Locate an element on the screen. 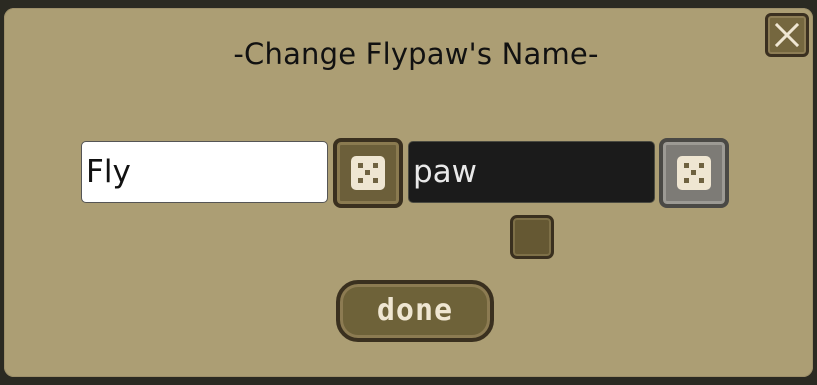  suffix-toggle-checkbox is located at coordinates (532, 237).